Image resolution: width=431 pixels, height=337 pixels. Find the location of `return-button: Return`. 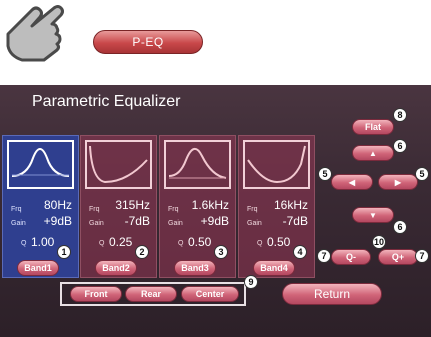

return-button: Return is located at coordinates (332, 294).